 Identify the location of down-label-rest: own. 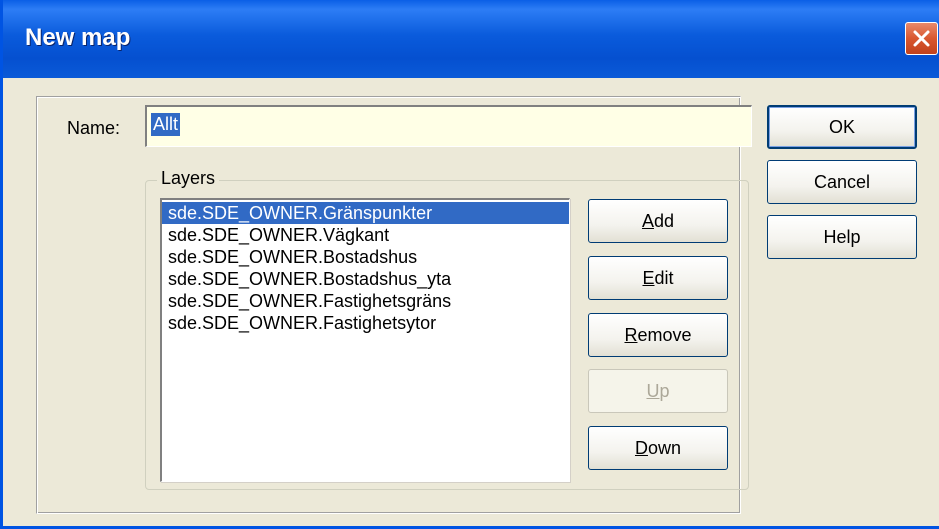
(664, 448).